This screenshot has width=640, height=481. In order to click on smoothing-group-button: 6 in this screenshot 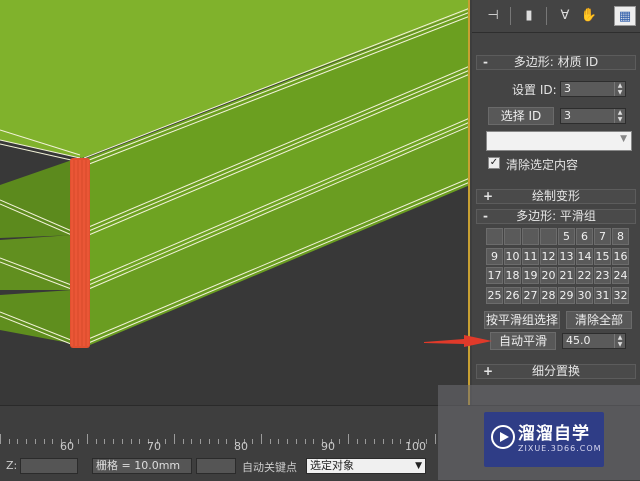, I will do `click(584, 236)`.